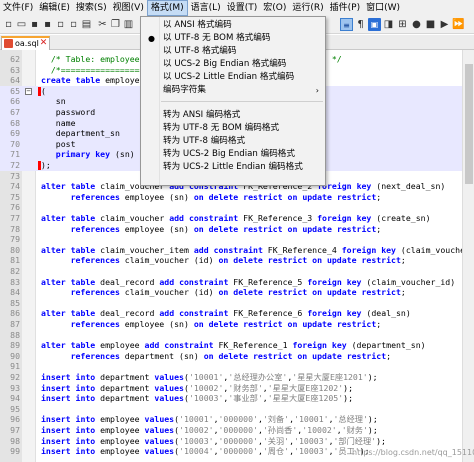  I want to click on record-macro-icon: ●, so click(416, 24).